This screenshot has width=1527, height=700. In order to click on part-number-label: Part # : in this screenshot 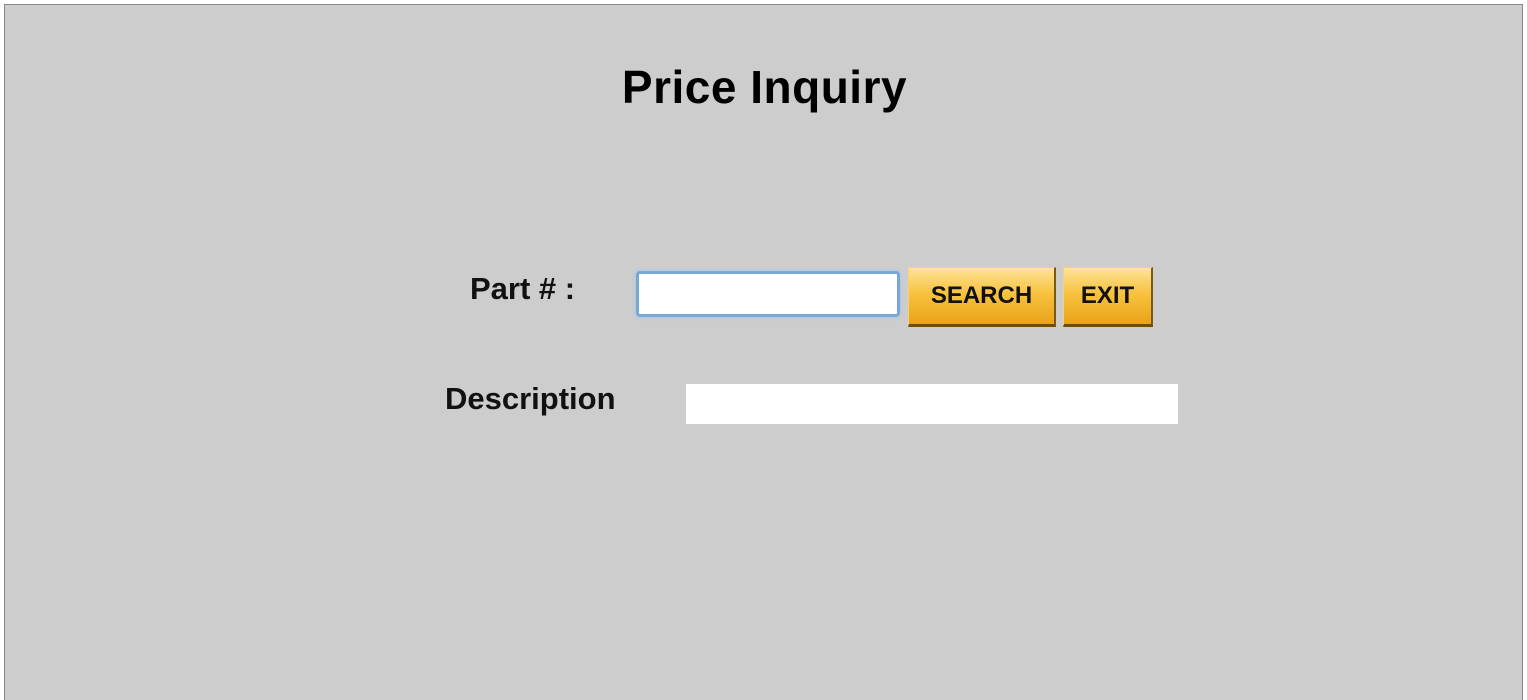, I will do `click(523, 288)`.